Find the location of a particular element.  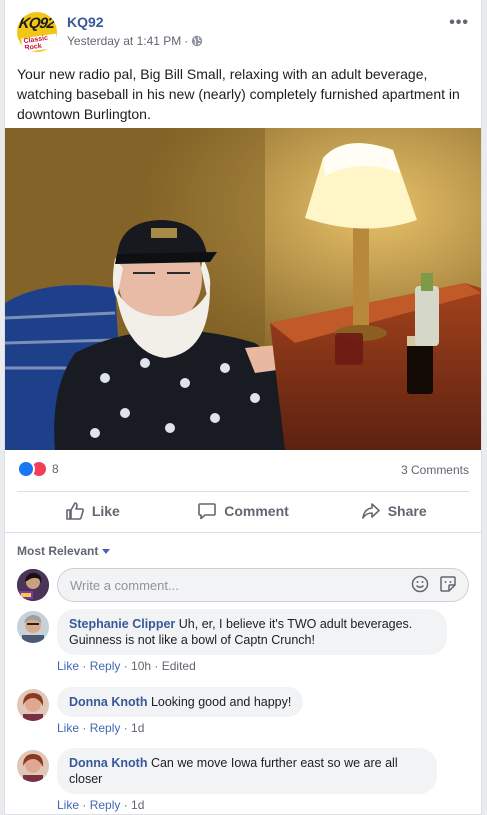

comment-label: Comment is located at coordinates (256, 511).